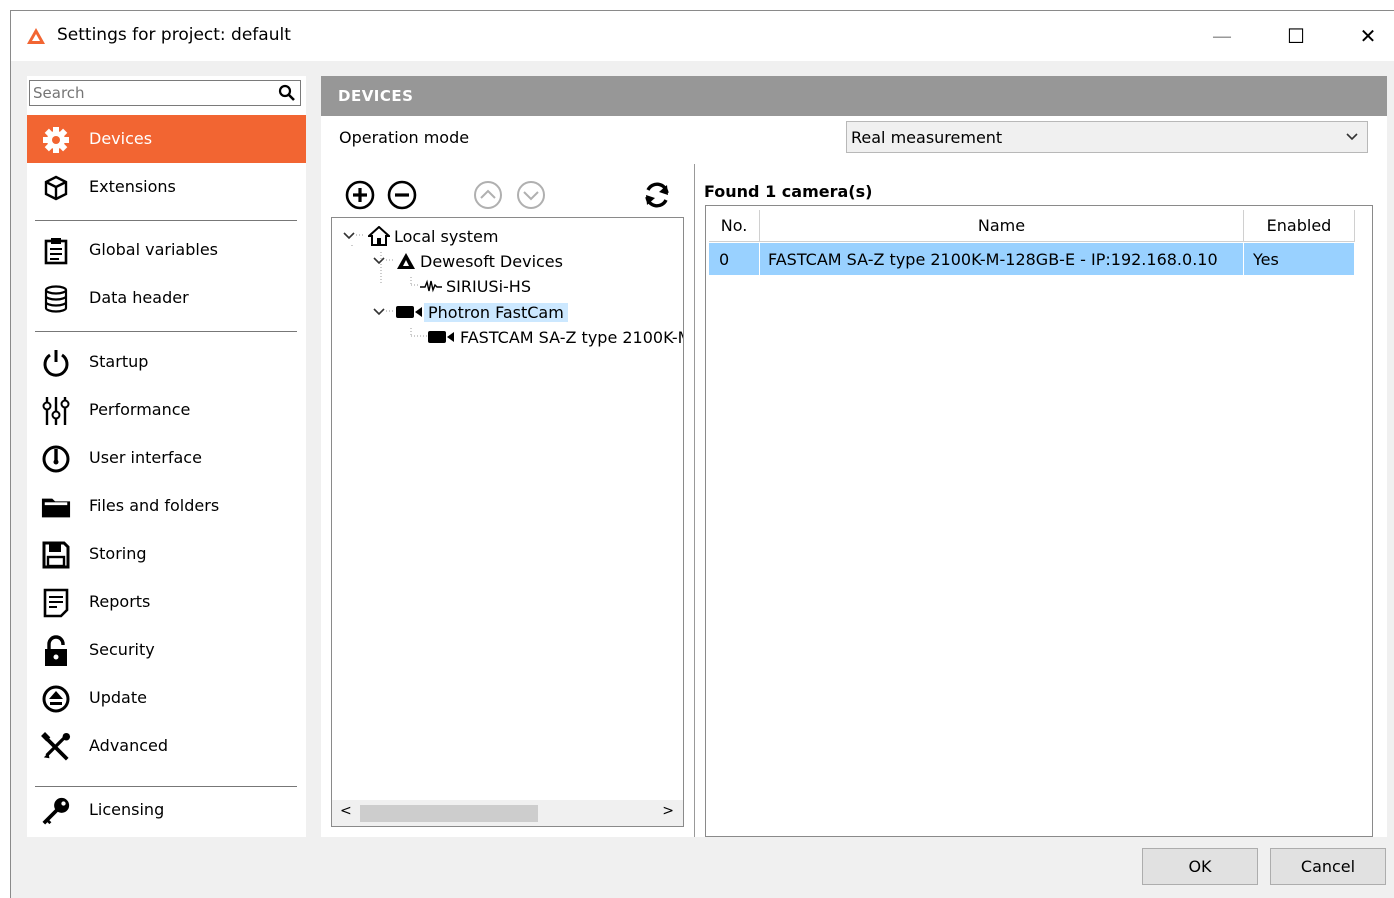 The height and width of the screenshot is (898, 1394). I want to click on move-up-icon, so click(488, 195).